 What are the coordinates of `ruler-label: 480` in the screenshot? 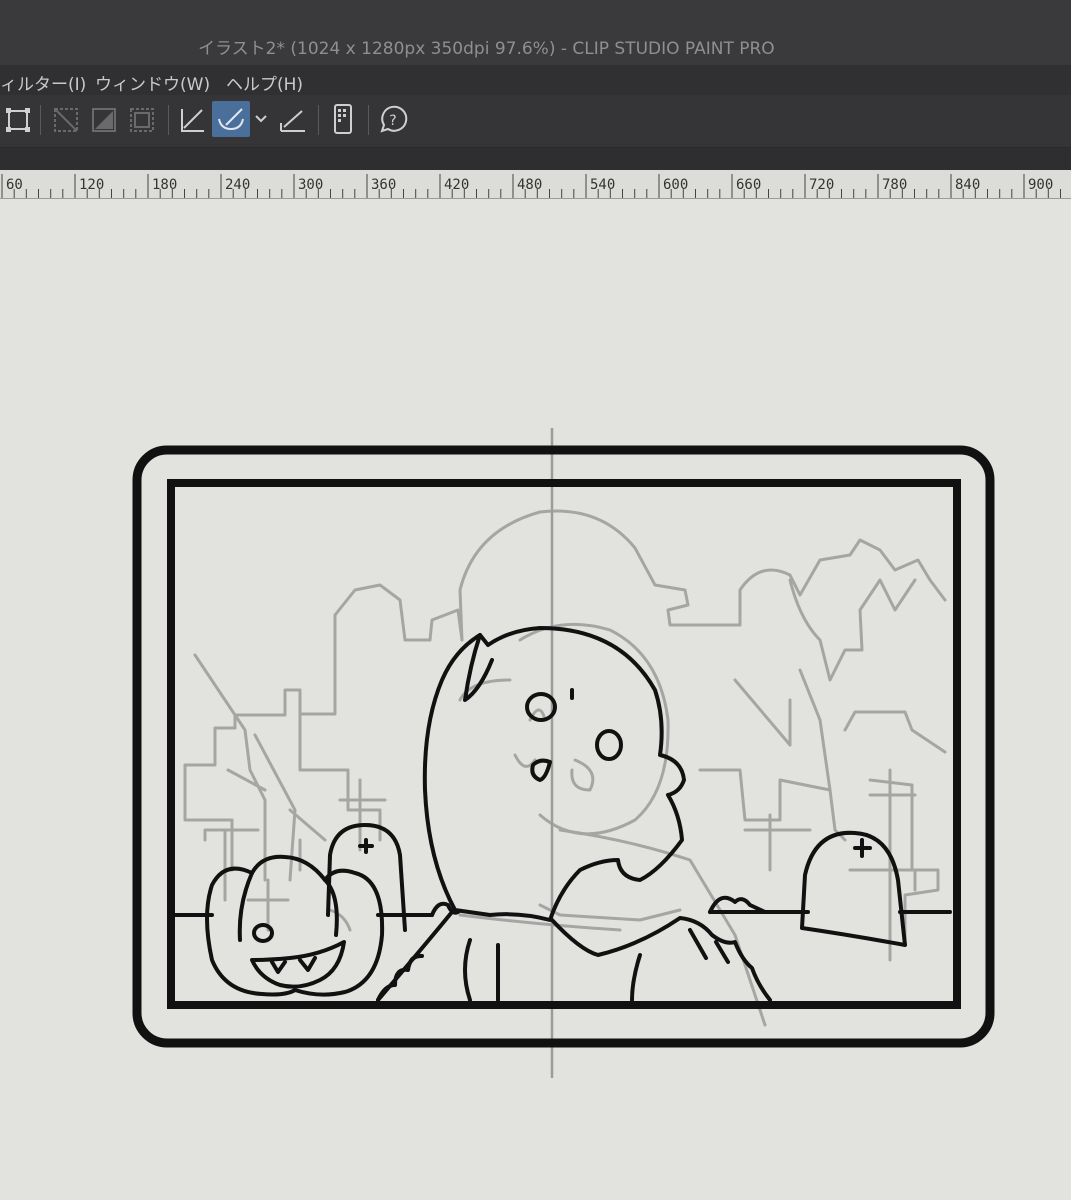 It's located at (530, 185).